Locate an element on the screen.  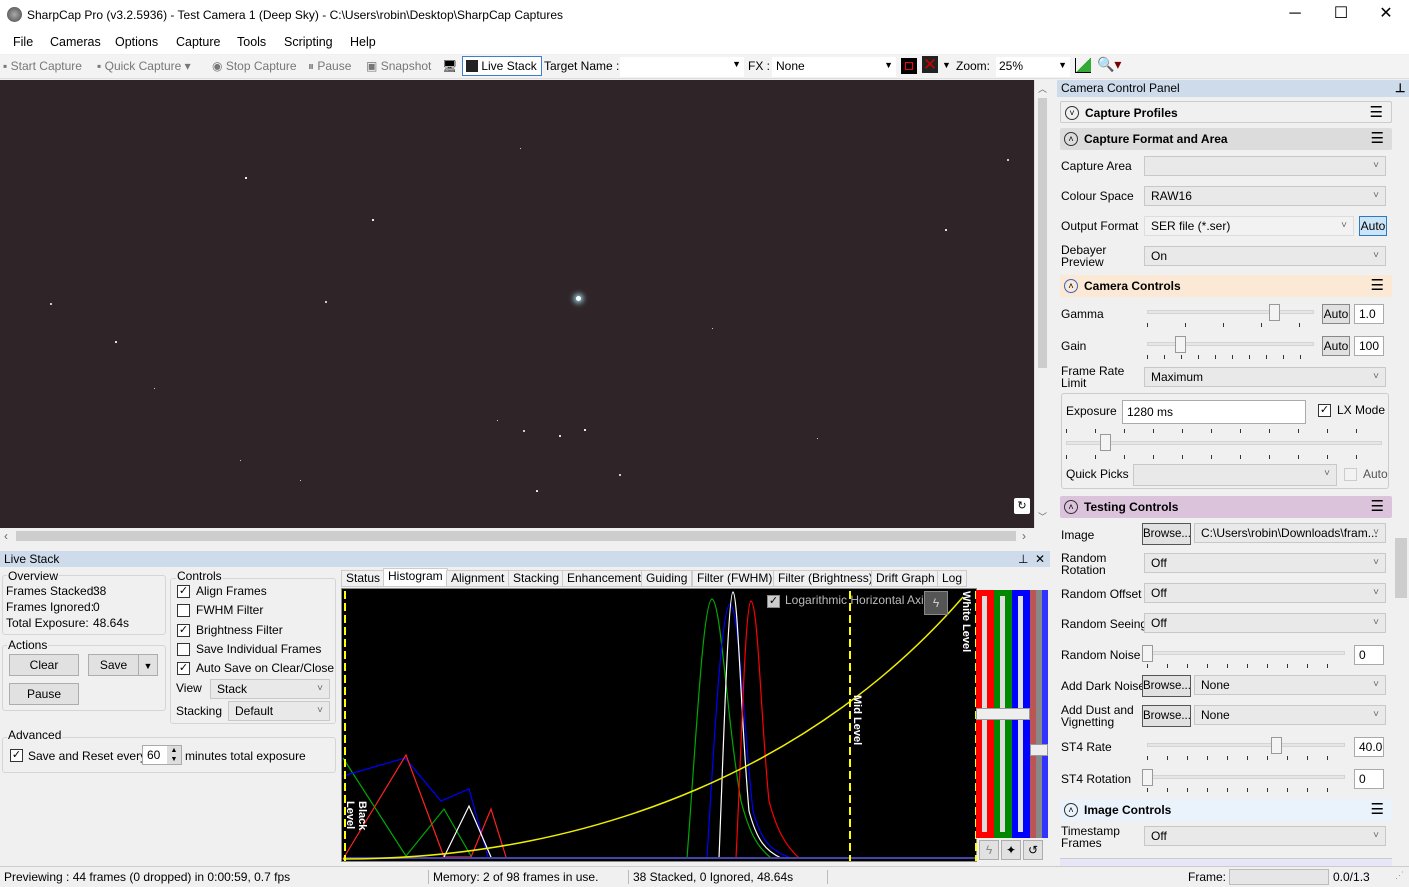
gamma-input: 1.0 is located at coordinates (1369, 314).